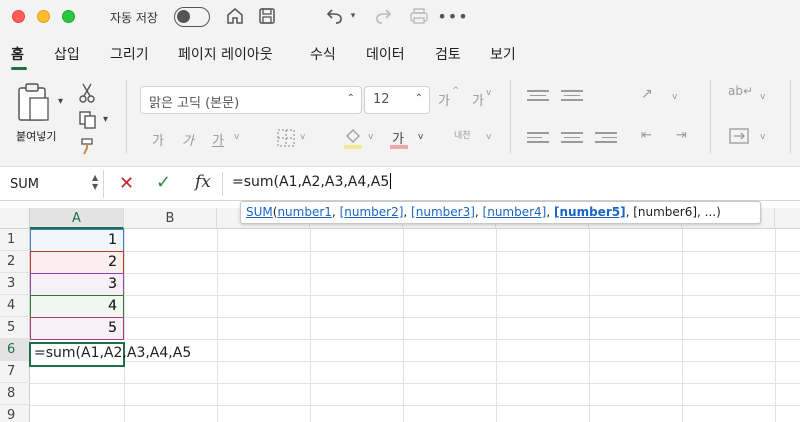 The image size is (800, 422). I want to click on column-header-a: A, so click(77, 218).